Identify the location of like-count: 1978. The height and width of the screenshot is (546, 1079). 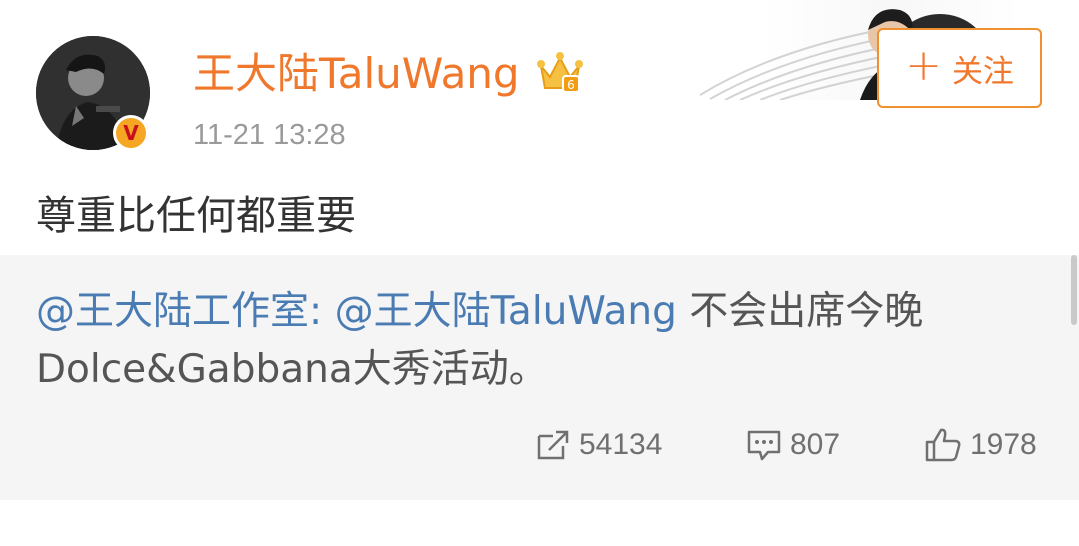
(1003, 444).